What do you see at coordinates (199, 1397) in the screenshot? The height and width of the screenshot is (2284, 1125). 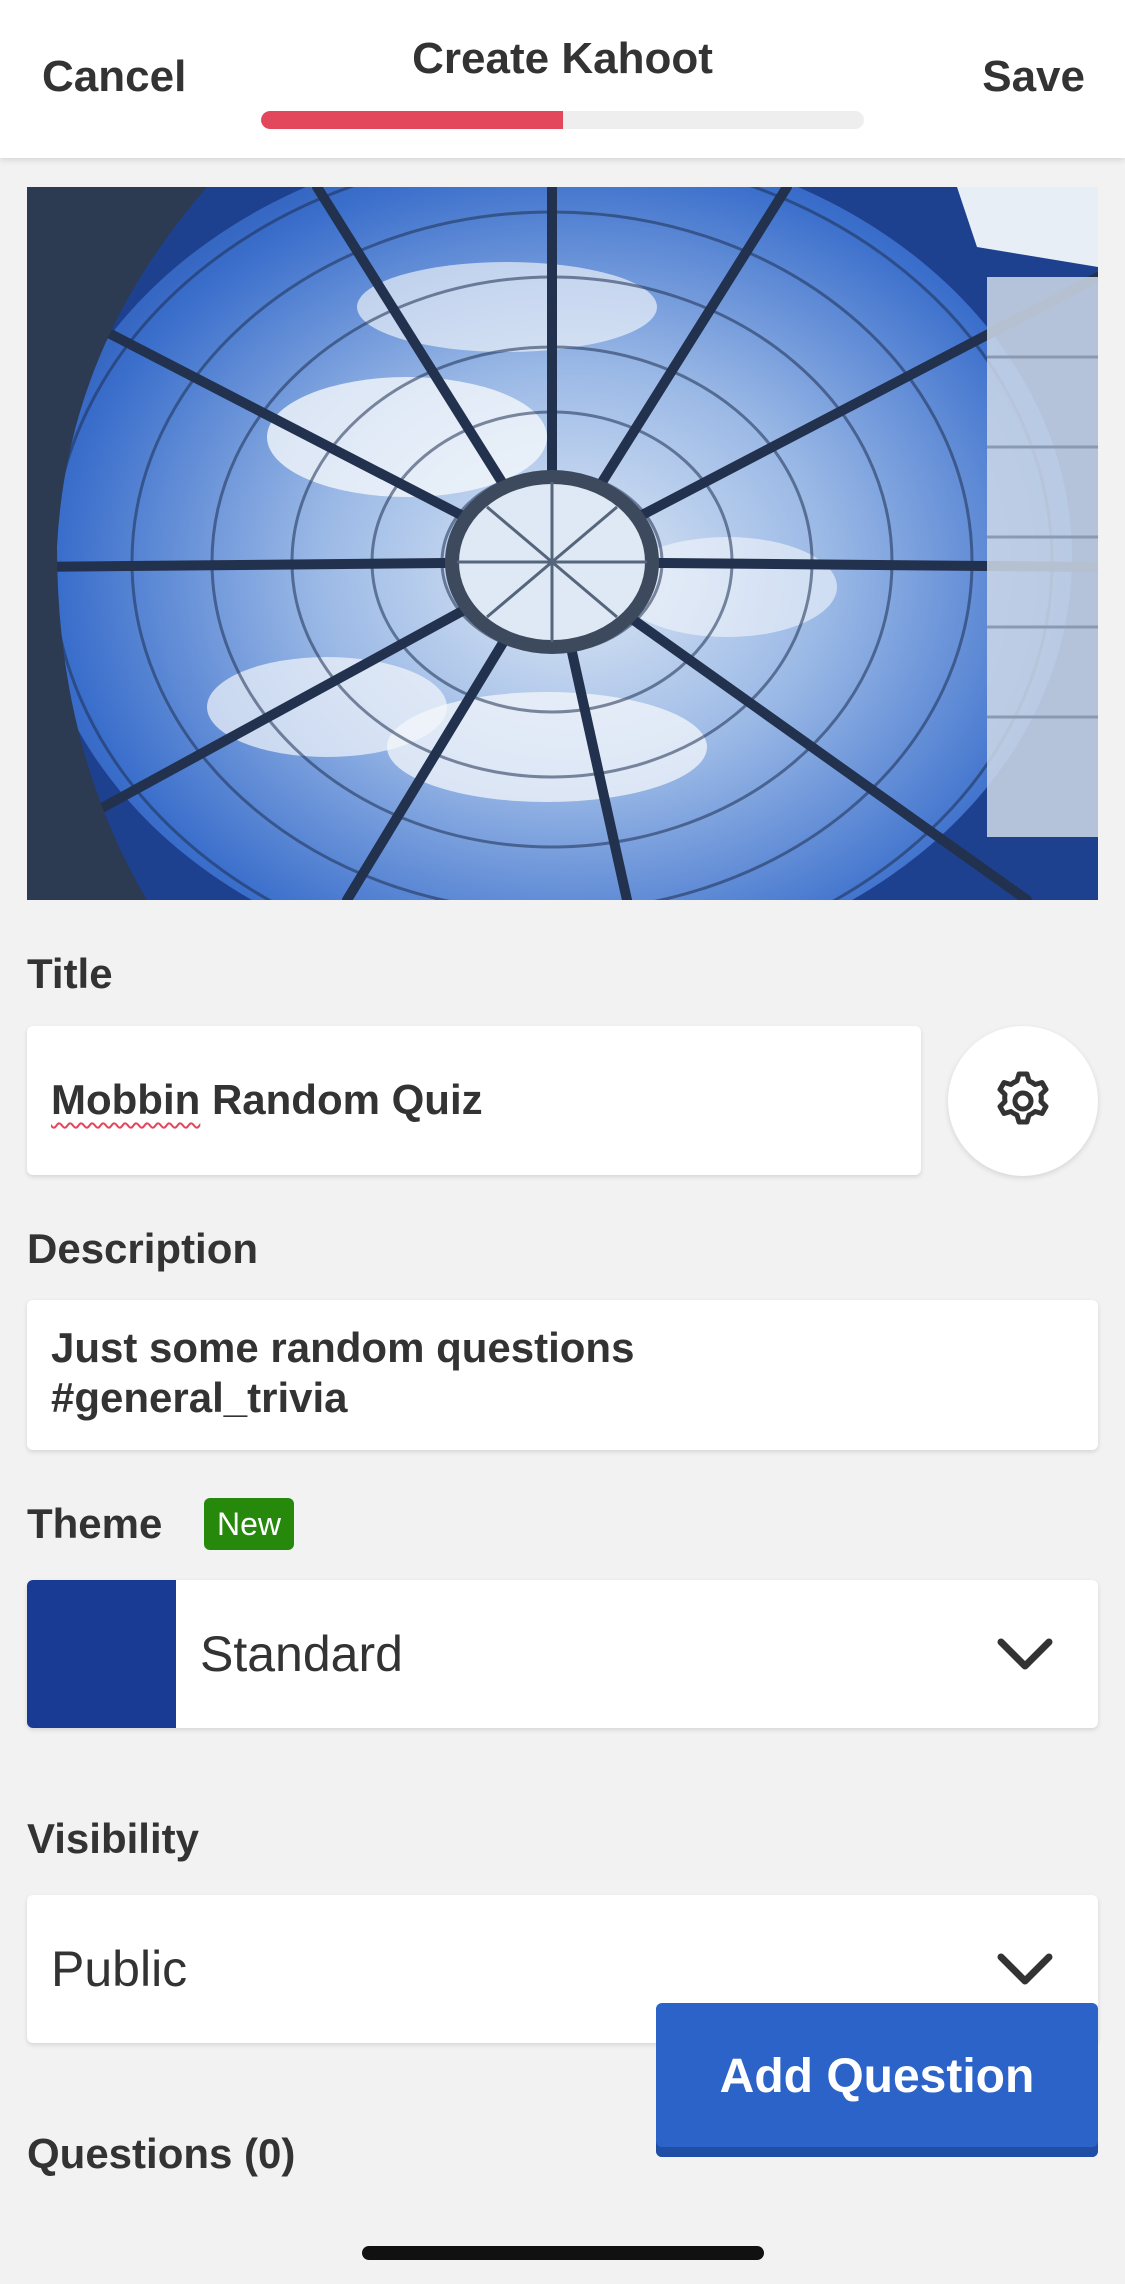 I see `description-line-2: #general_trivia` at bounding box center [199, 1397].